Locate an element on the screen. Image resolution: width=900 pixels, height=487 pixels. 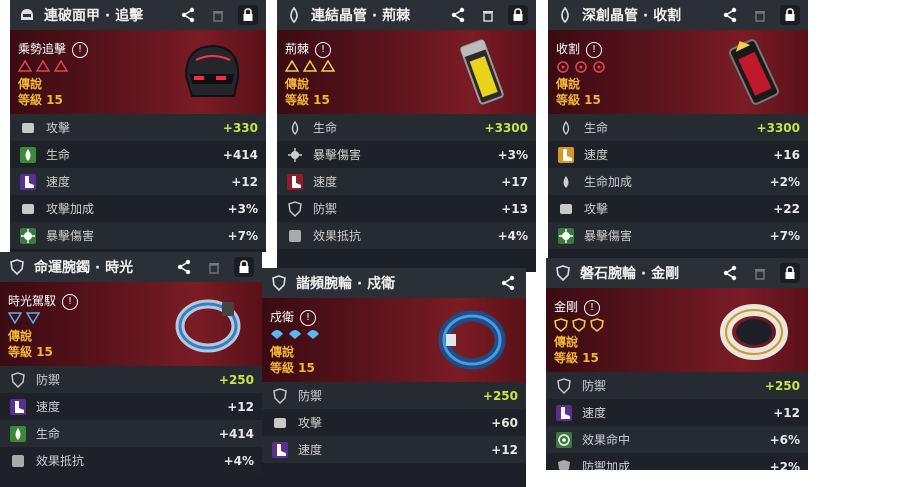
card-header: 連結晶管 · 荊棘 is located at coordinates (406, 15).